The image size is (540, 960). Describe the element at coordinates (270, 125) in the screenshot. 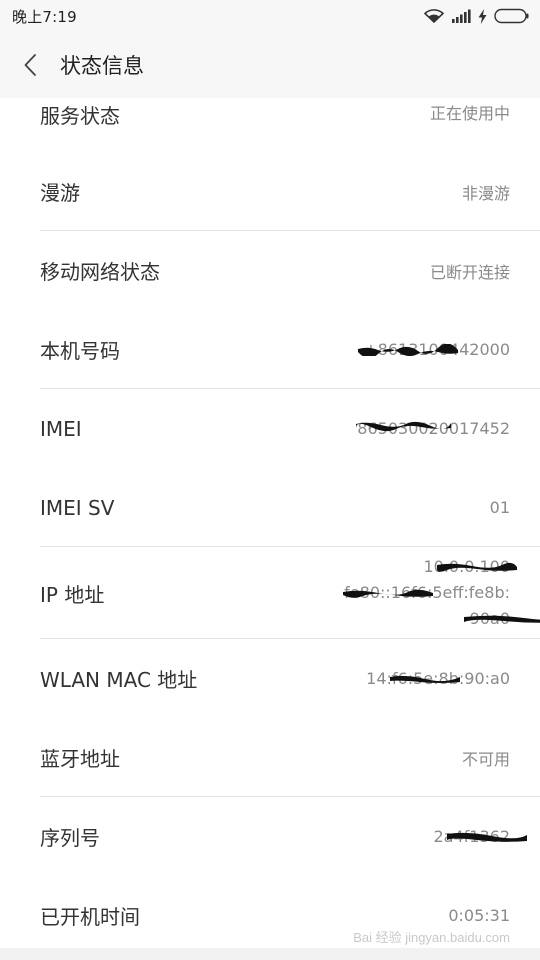

I see `row-service-status: 服务状态 正在使用中` at that location.